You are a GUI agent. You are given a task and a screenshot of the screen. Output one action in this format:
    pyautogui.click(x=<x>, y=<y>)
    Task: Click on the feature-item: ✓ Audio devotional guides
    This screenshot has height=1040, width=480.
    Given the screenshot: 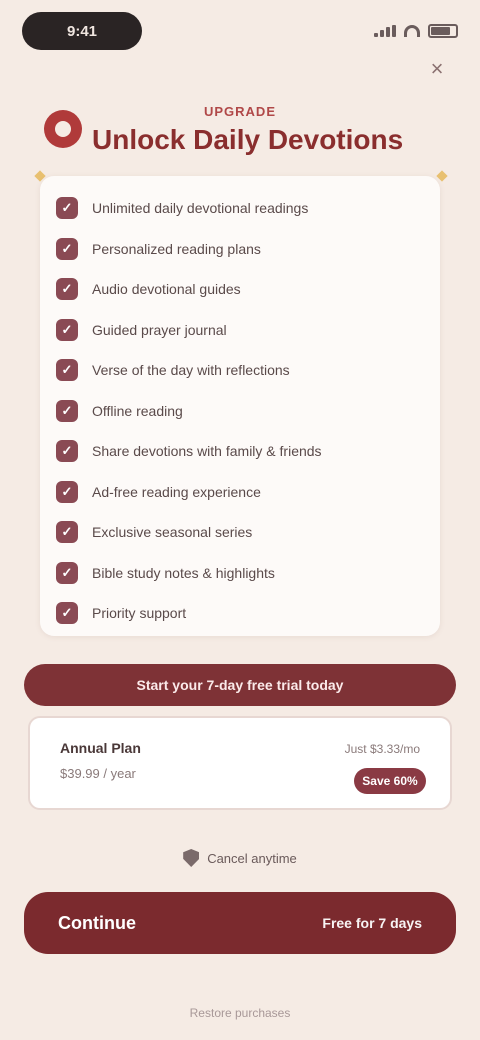 What is the action you would take?
    pyautogui.click(x=240, y=289)
    